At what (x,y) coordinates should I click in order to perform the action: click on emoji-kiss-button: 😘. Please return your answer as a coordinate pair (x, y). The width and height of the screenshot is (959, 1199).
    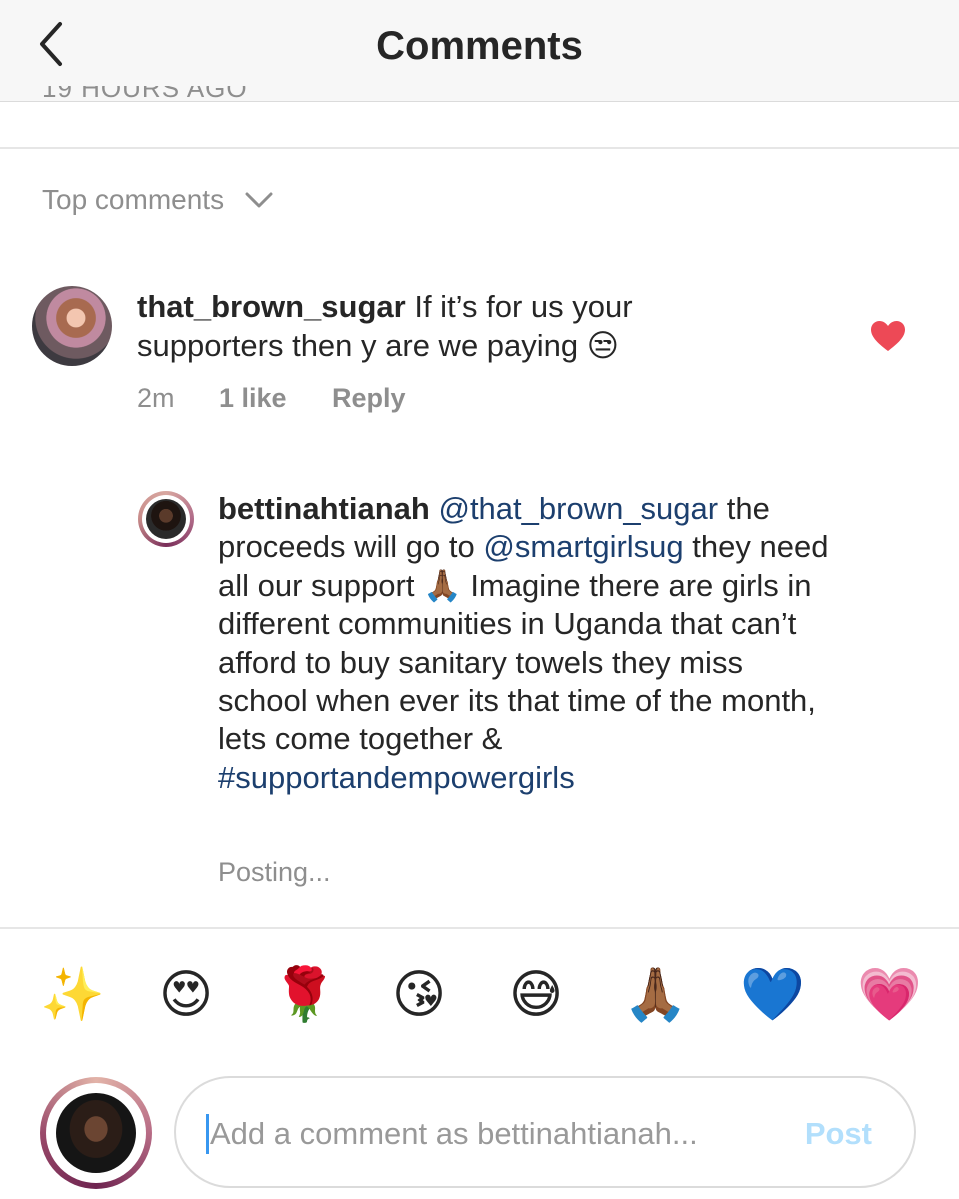
    Looking at the image, I should click on (419, 995).